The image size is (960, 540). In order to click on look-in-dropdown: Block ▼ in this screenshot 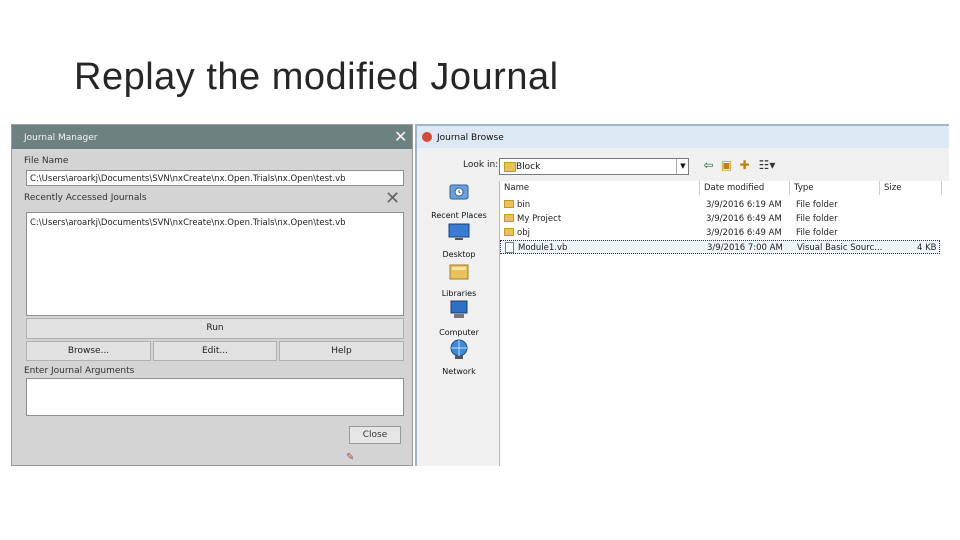, I will do `click(594, 166)`.